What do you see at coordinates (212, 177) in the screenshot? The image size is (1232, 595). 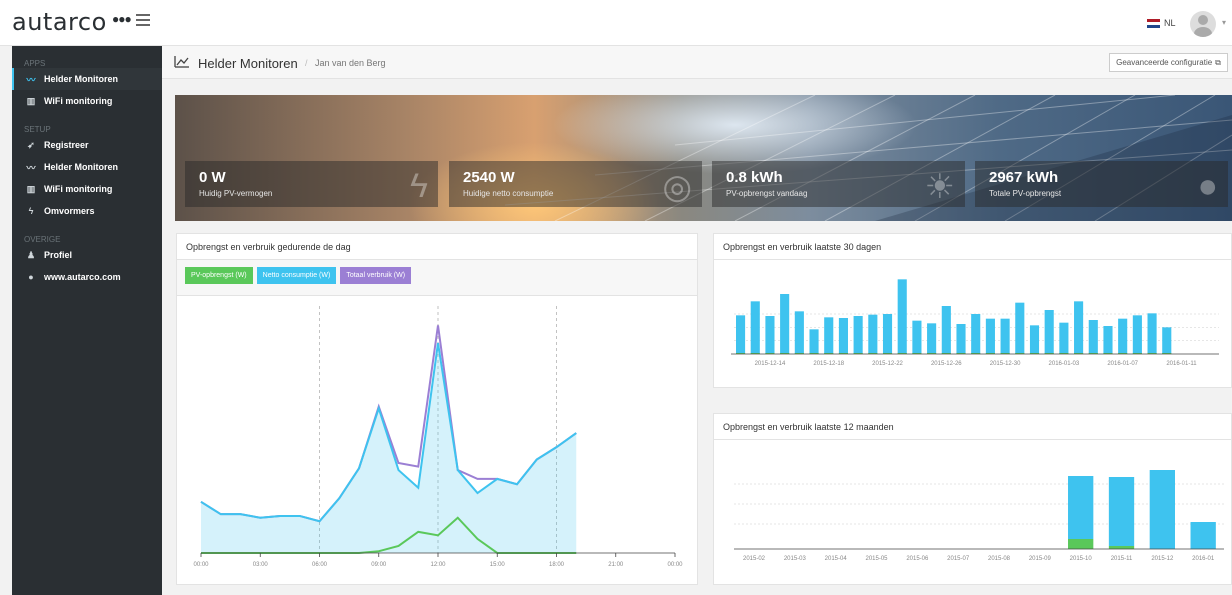 I see `stat-value: 0 W` at bounding box center [212, 177].